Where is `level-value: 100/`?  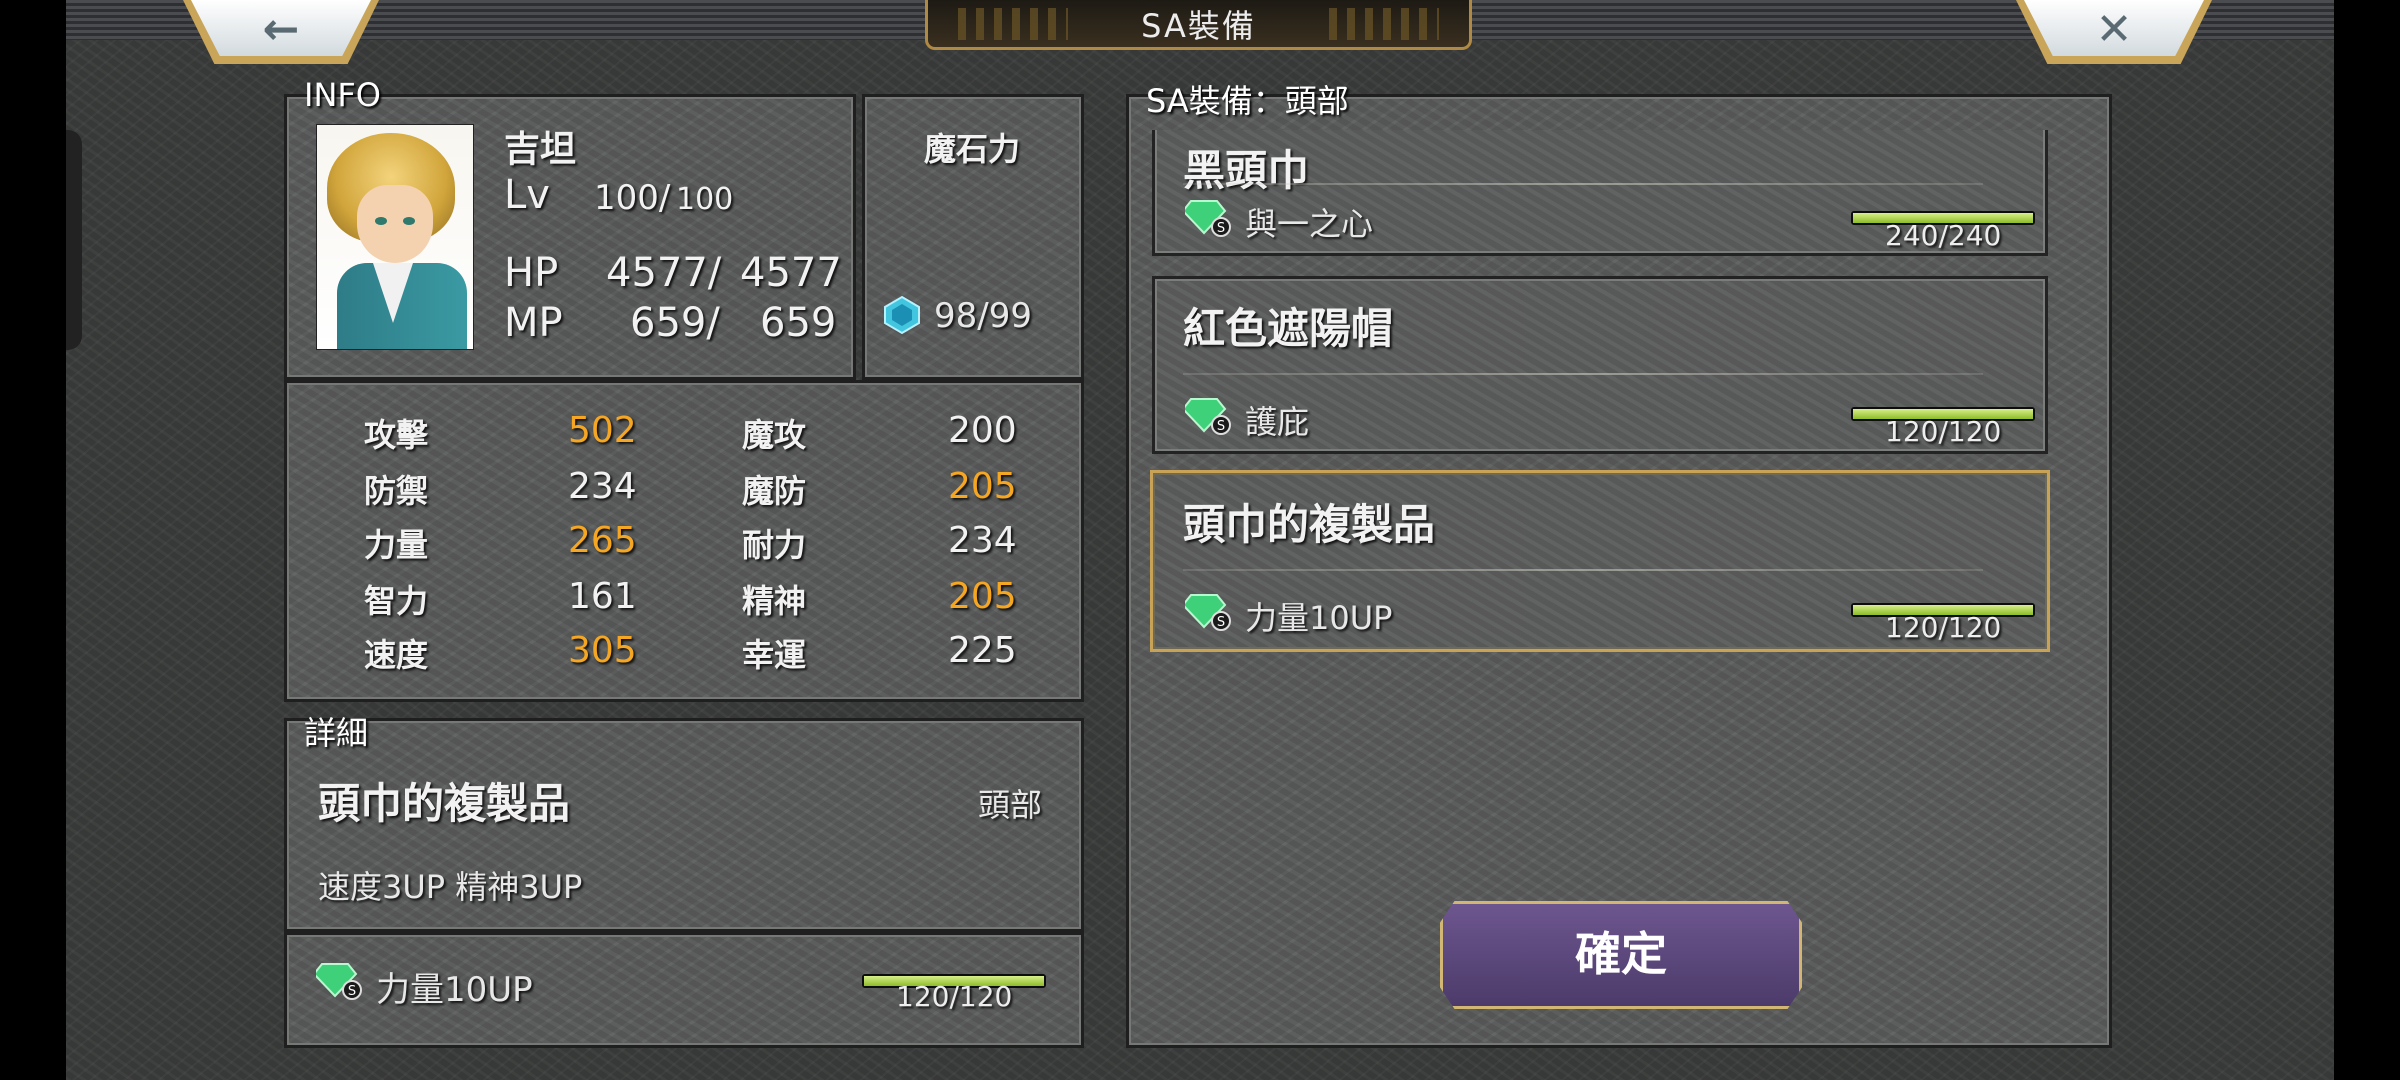 level-value: 100/ is located at coordinates (632, 198).